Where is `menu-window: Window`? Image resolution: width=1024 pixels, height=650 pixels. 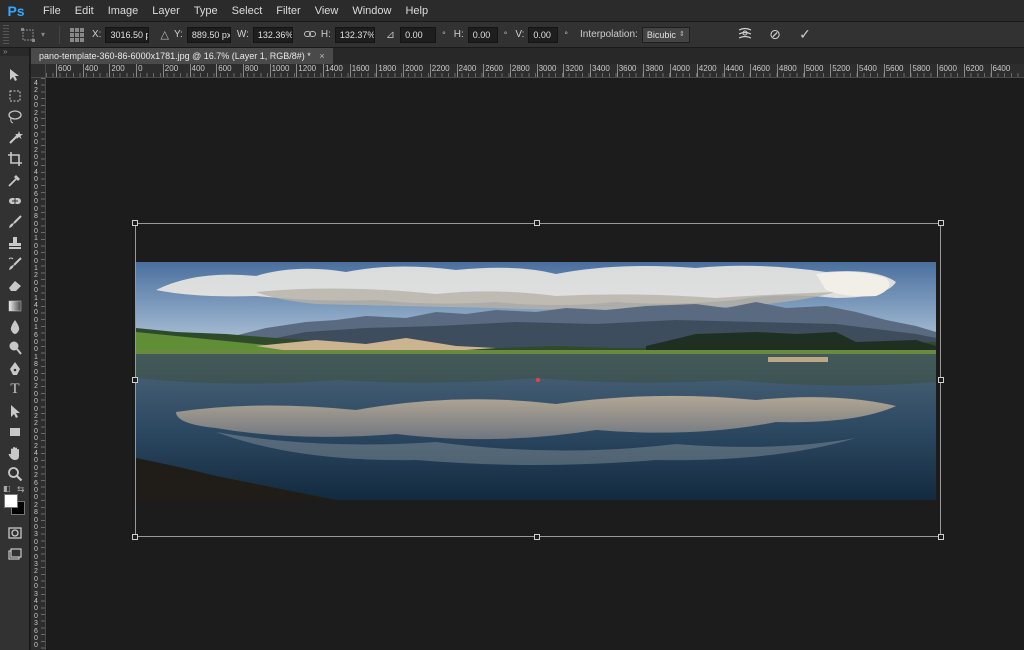
menu-window: Window is located at coordinates (371, 11).